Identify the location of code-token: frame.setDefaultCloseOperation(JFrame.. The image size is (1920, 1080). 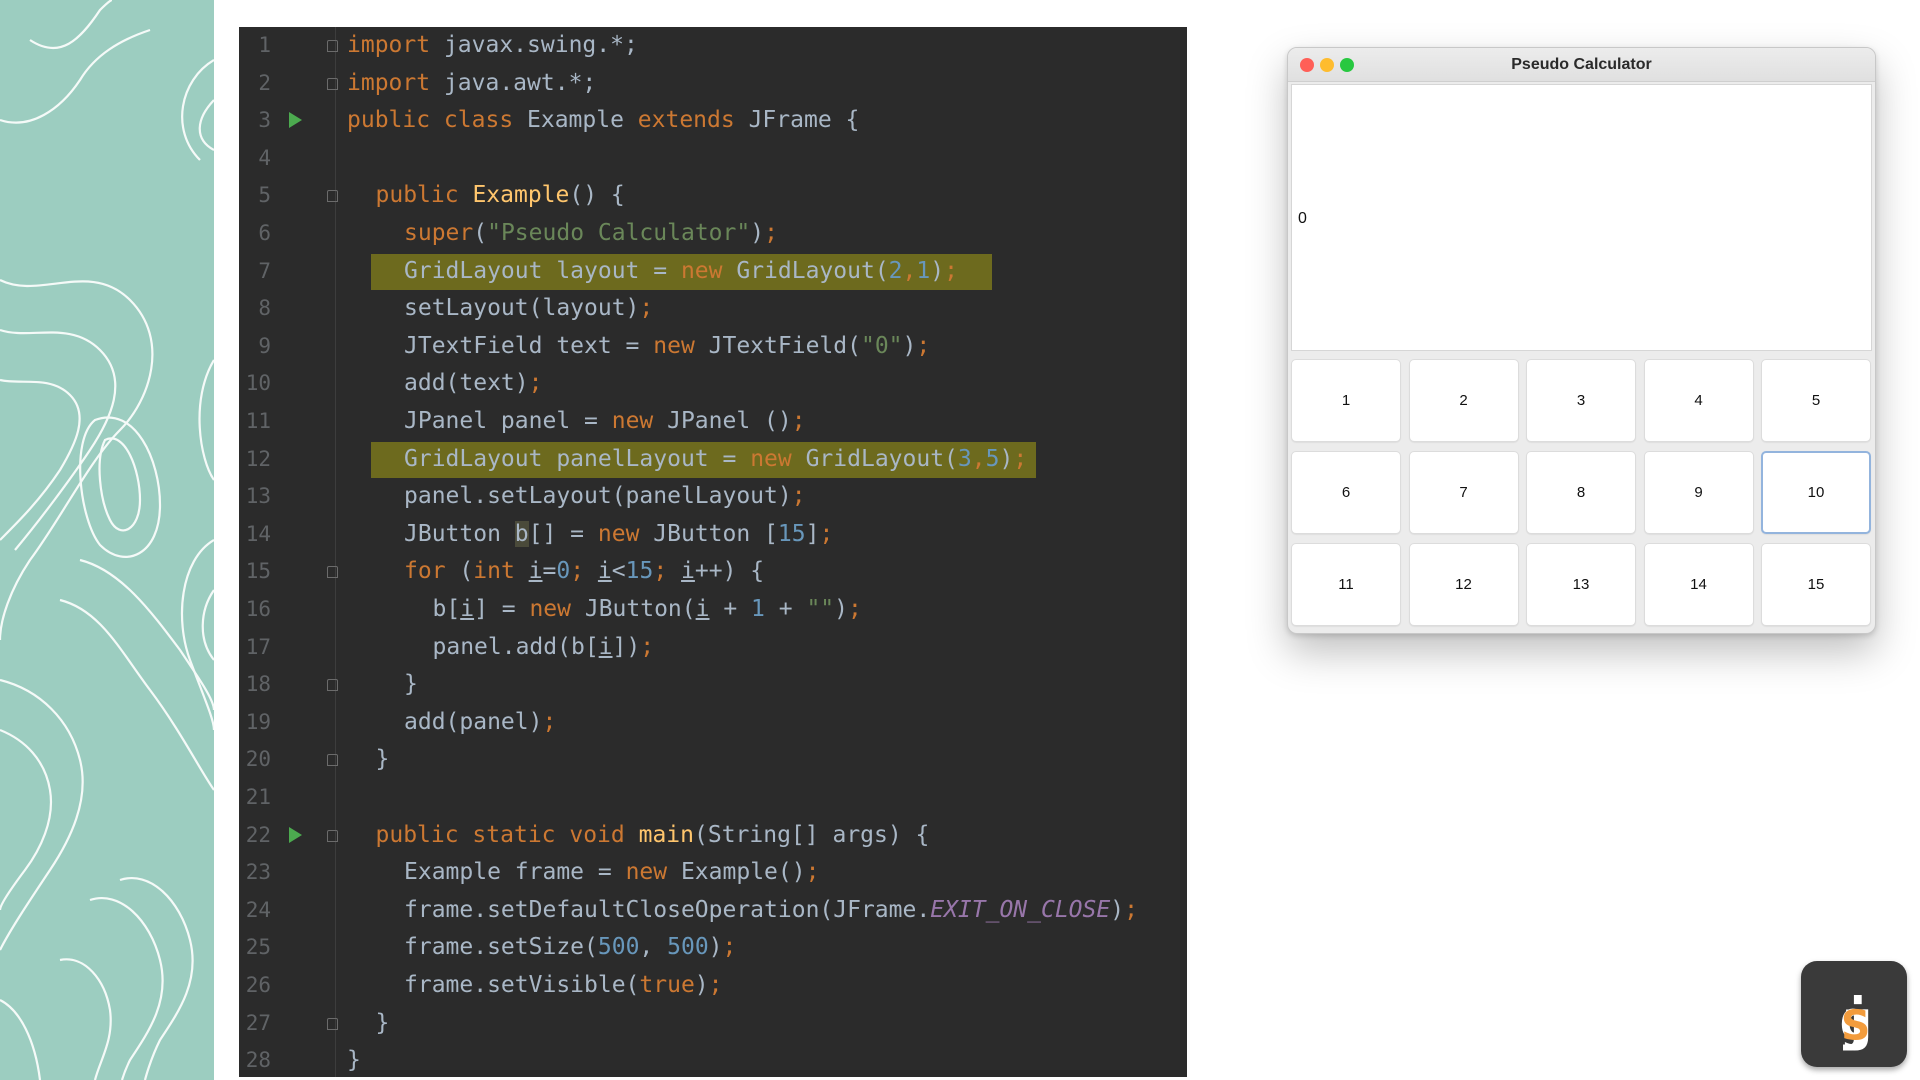
(667, 909).